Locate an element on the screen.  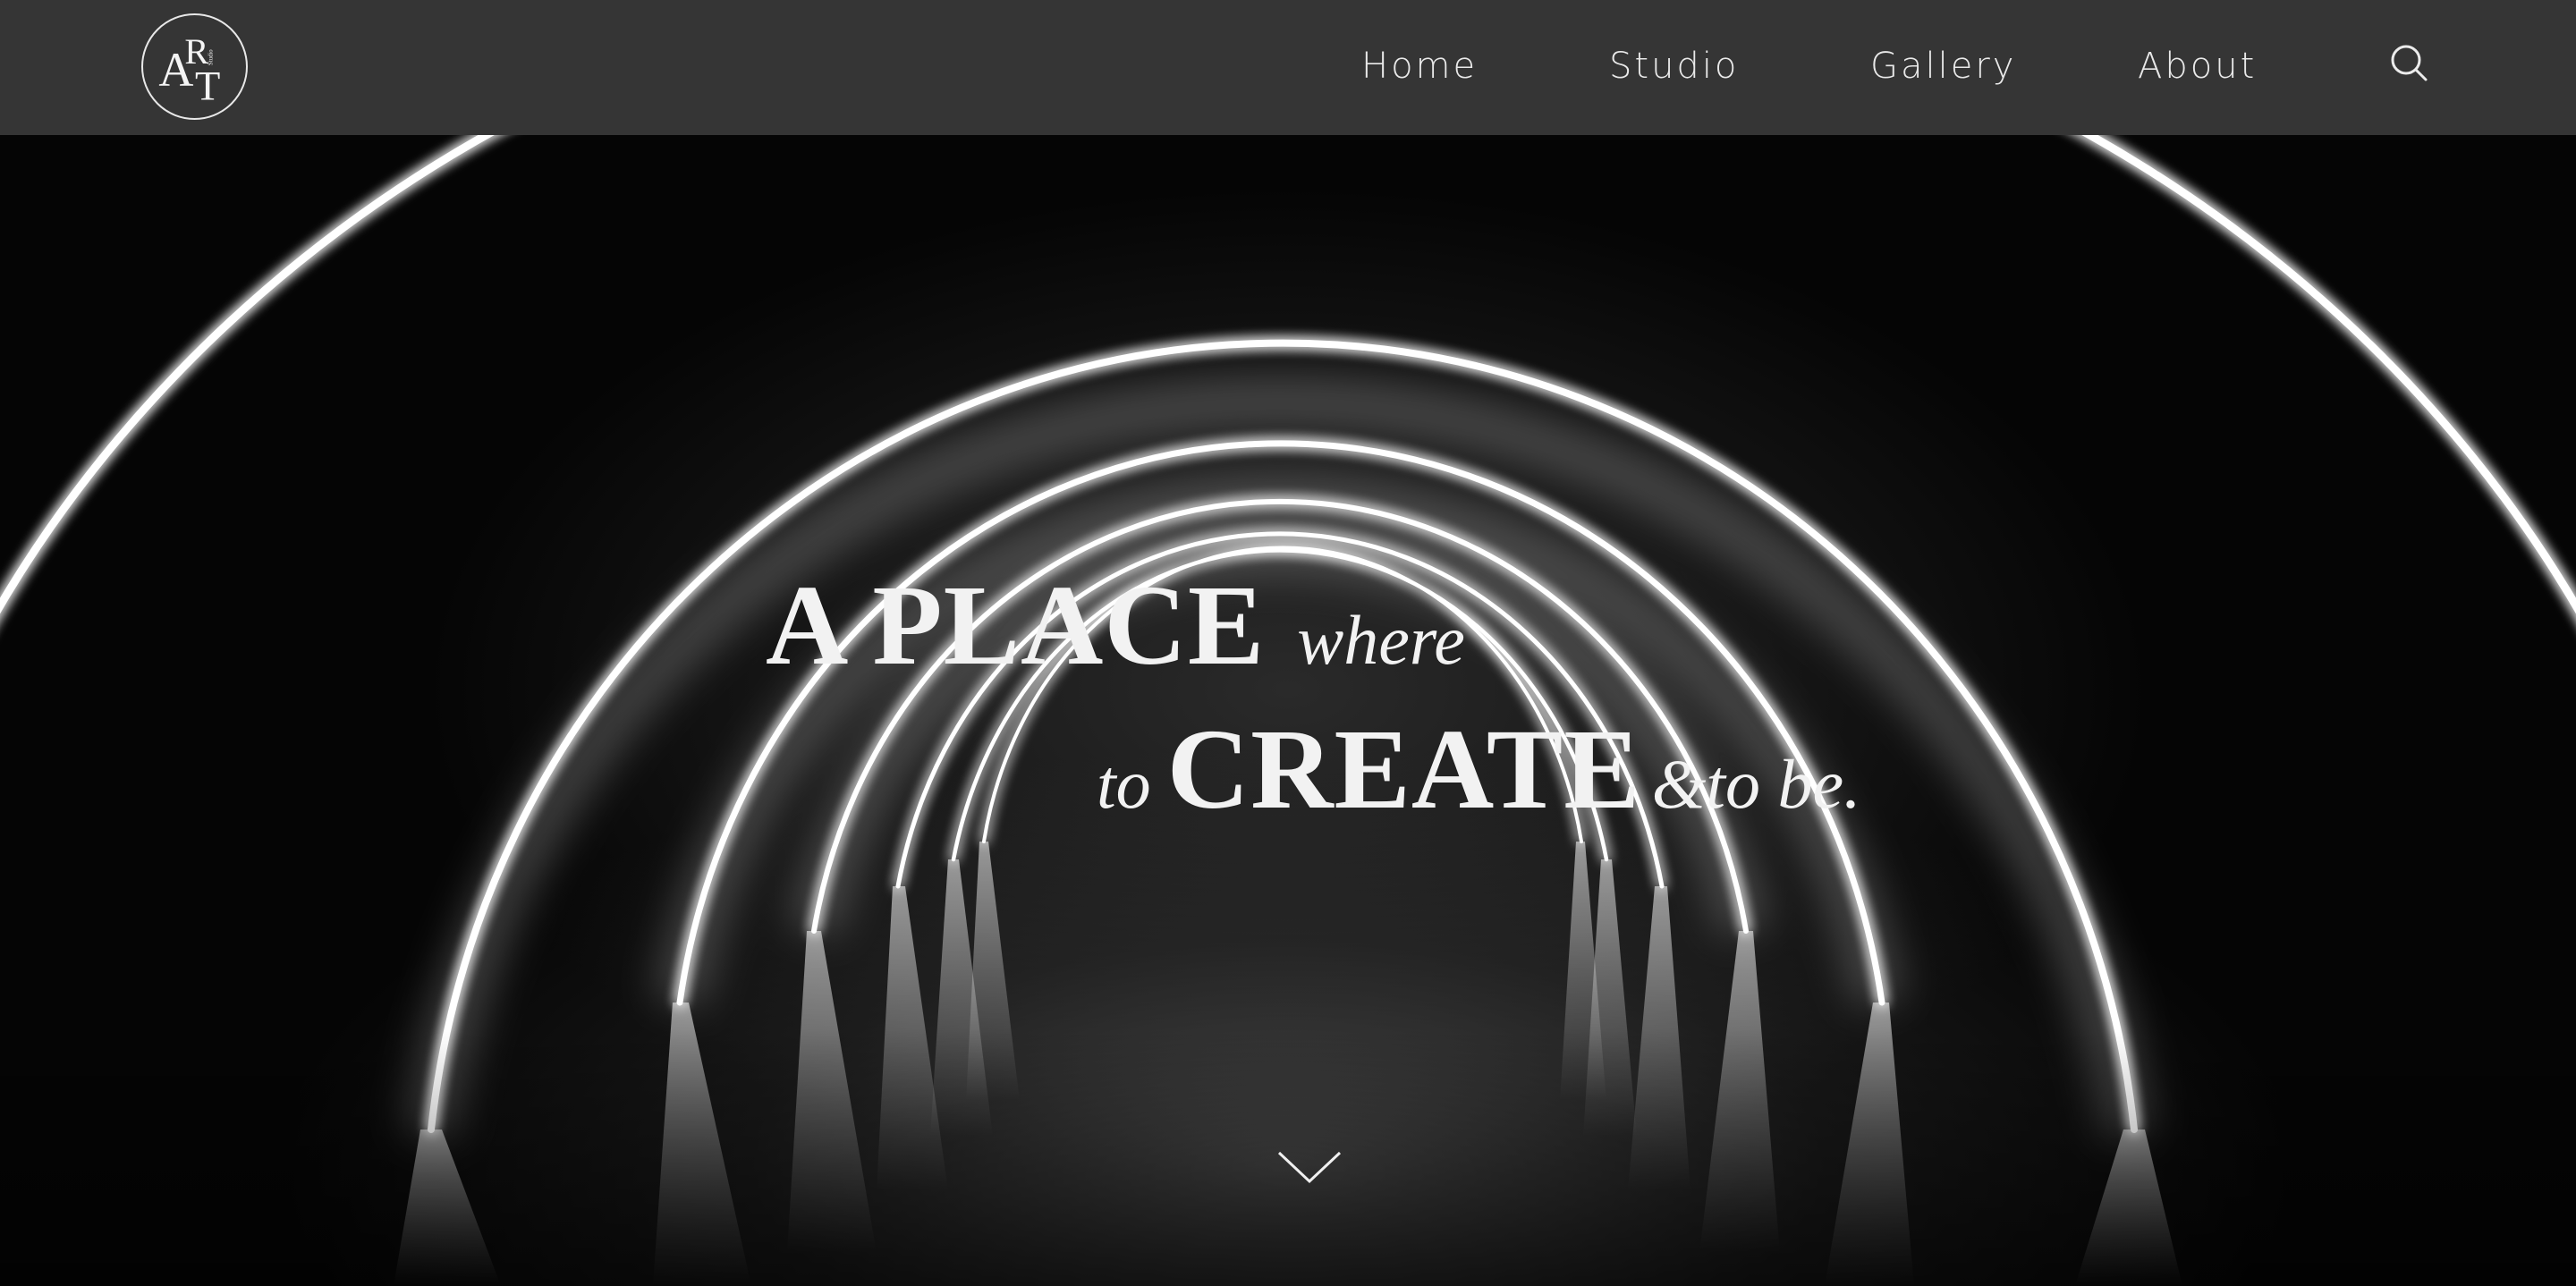
scroll-down-button is located at coordinates (1309, 1166).